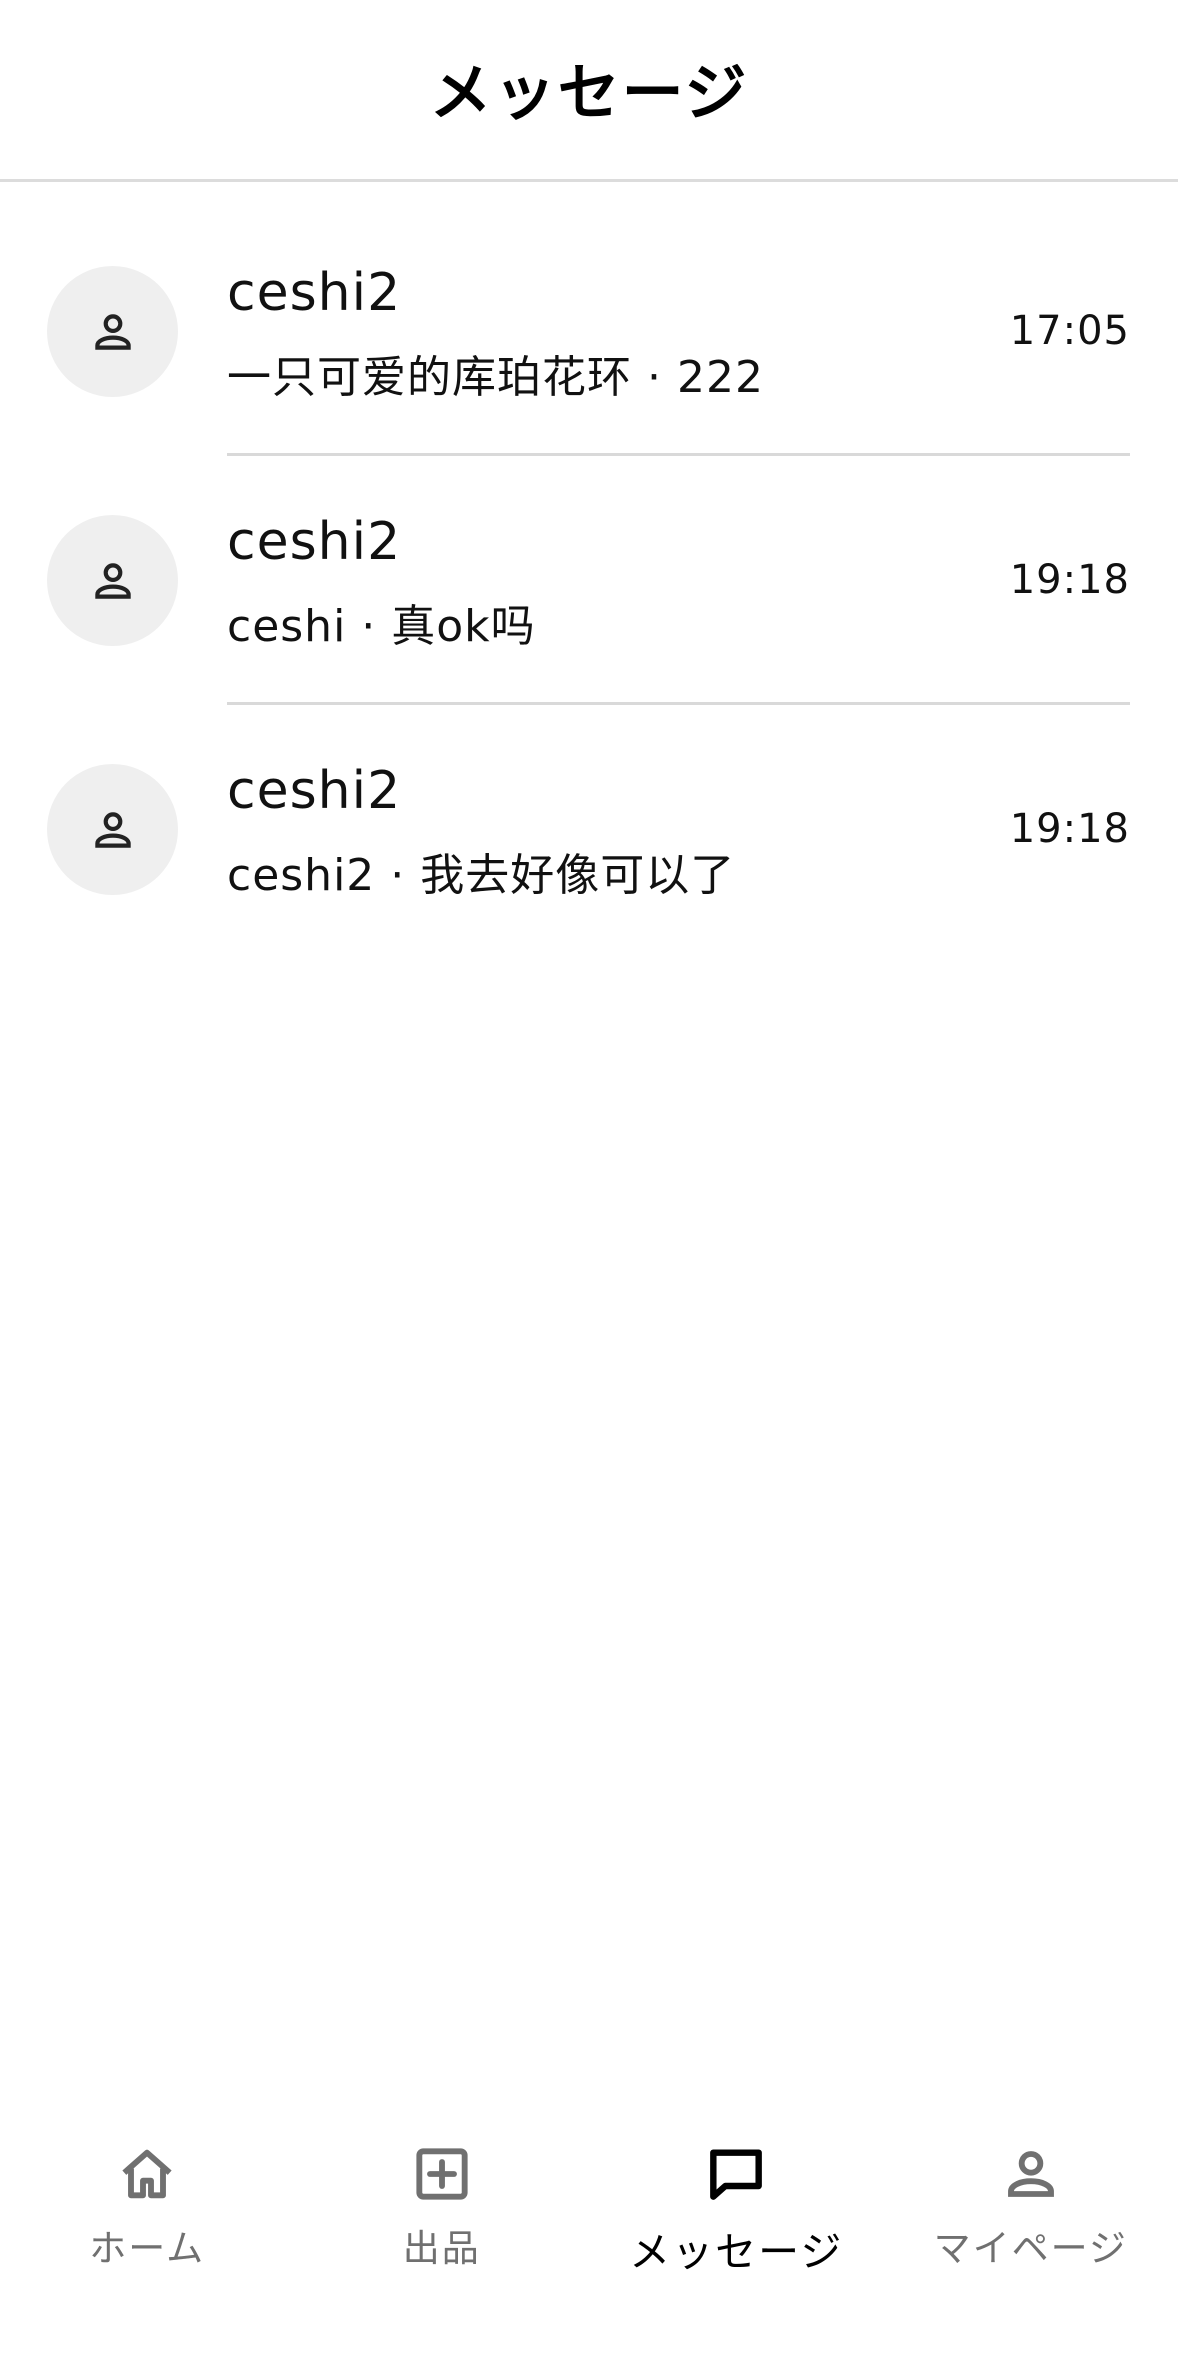 The height and width of the screenshot is (2356, 1178). What do you see at coordinates (495, 377) in the screenshot?
I see `conversation-preview: 一只可爱的库珀花环 · 222` at bounding box center [495, 377].